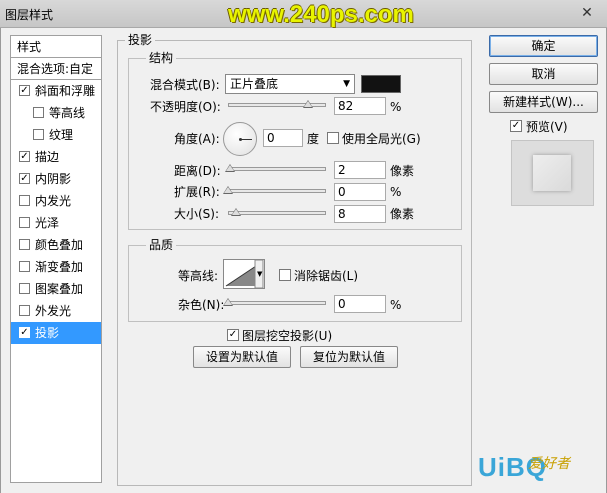  I want to click on style-item-label: 描边, so click(47, 157).